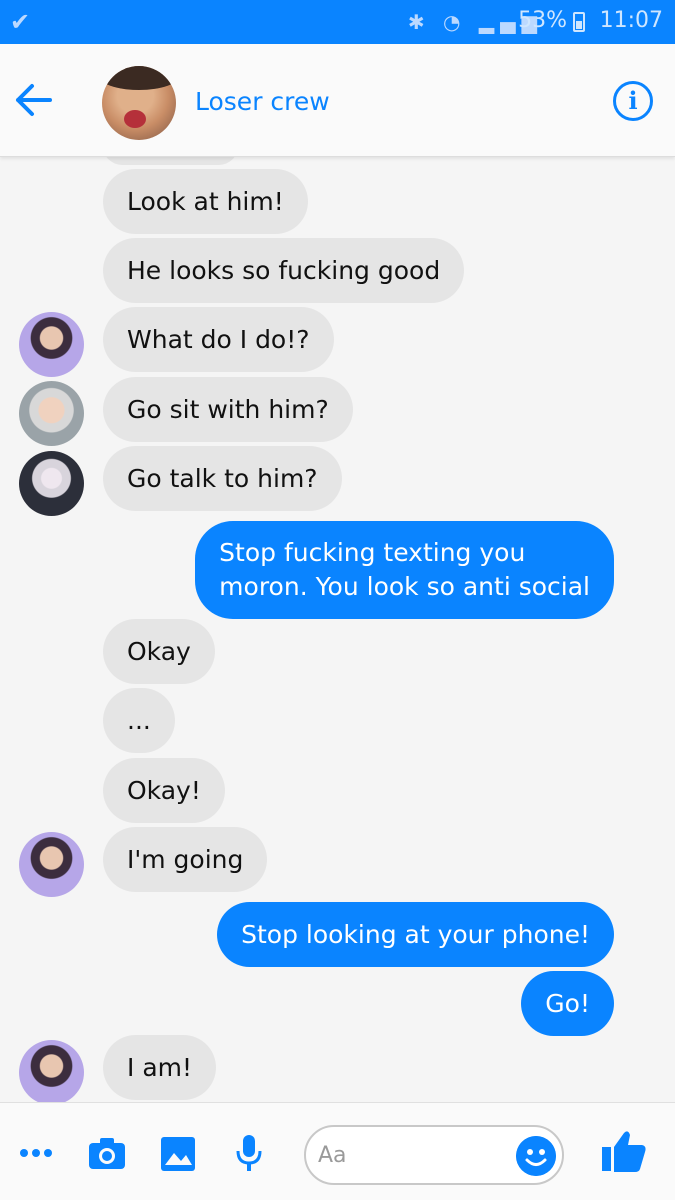  I want to click on battery-percentage: 53%, so click(542, 20).